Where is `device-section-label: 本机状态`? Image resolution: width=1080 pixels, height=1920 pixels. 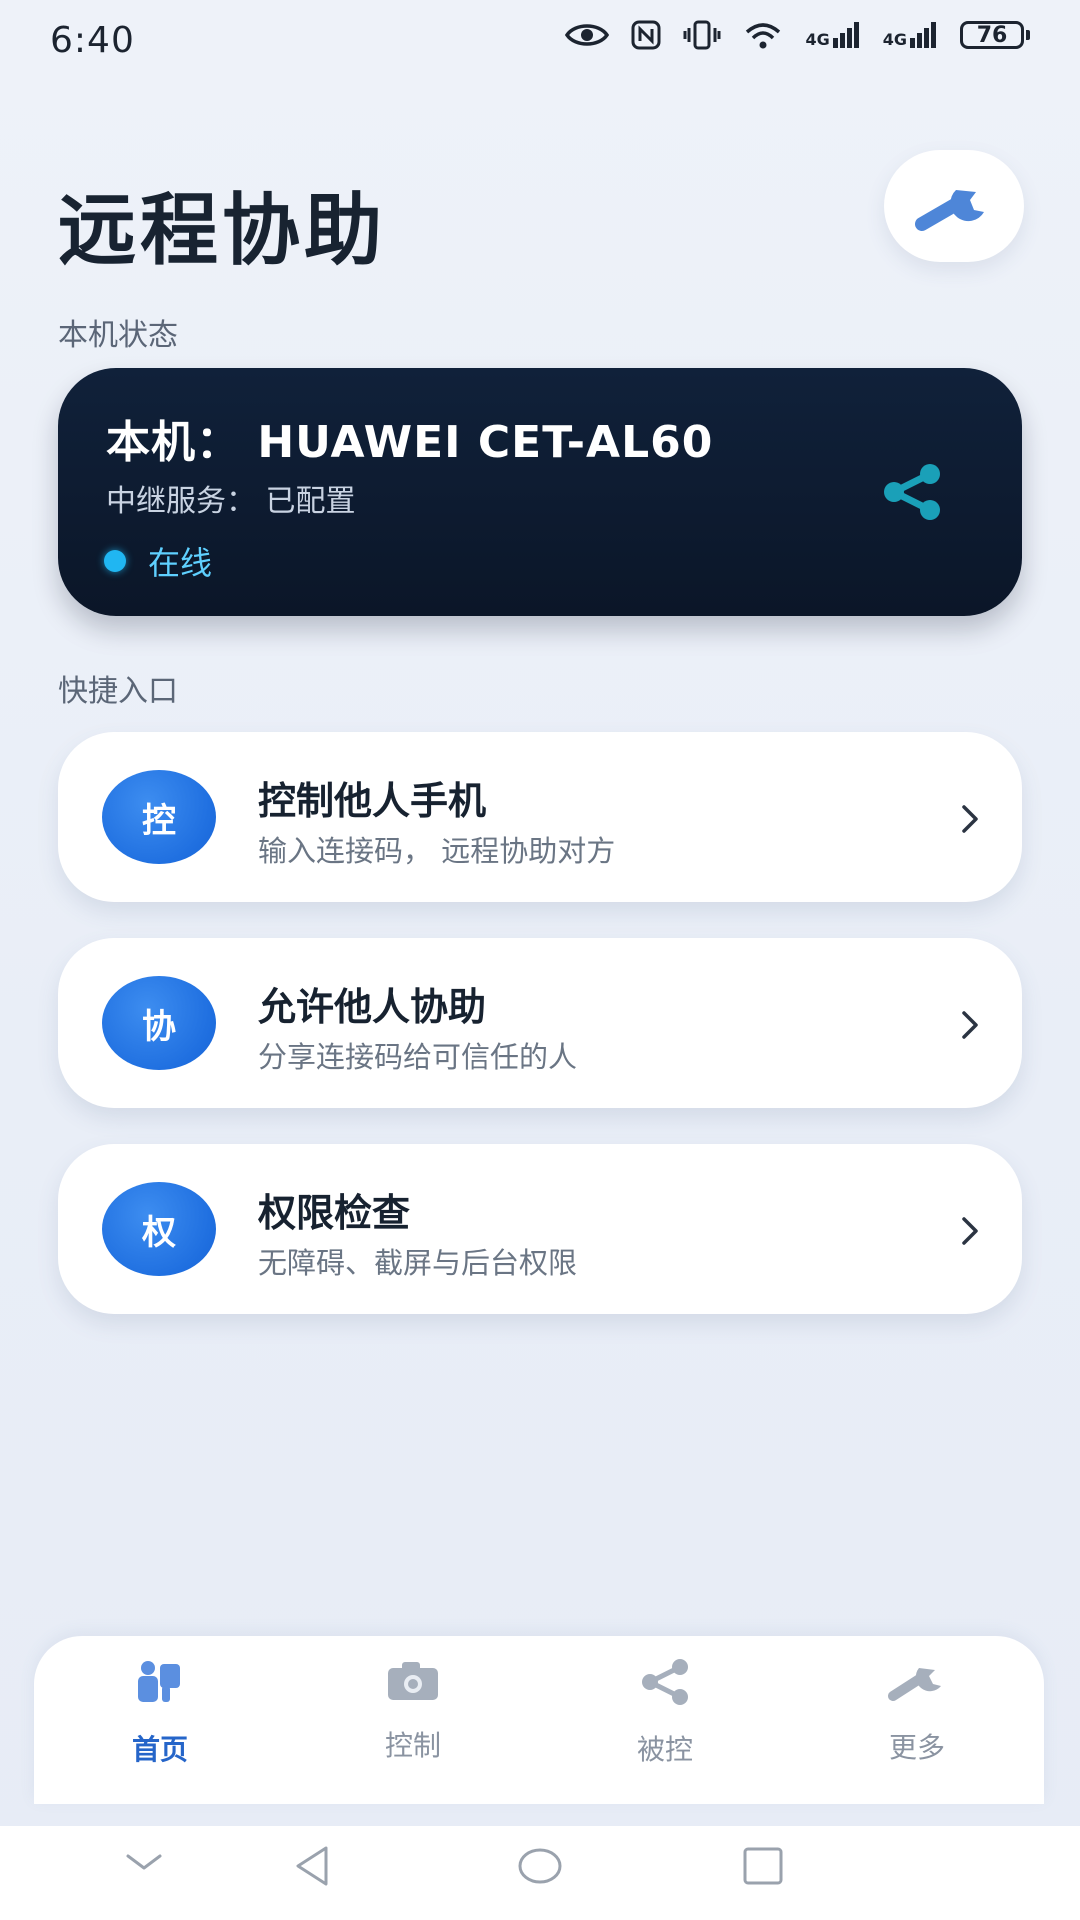 device-section-label: 本机状态 is located at coordinates (118, 335).